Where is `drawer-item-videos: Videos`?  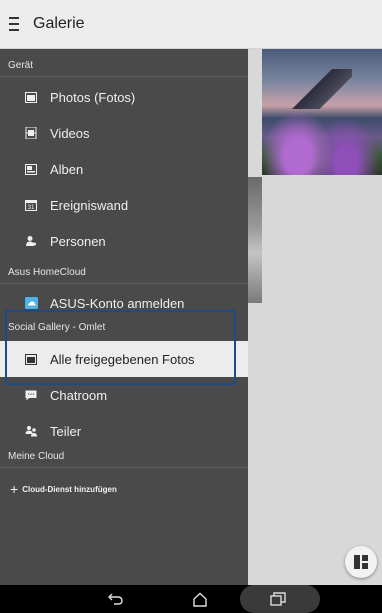 drawer-item-videos: Videos is located at coordinates (124, 133).